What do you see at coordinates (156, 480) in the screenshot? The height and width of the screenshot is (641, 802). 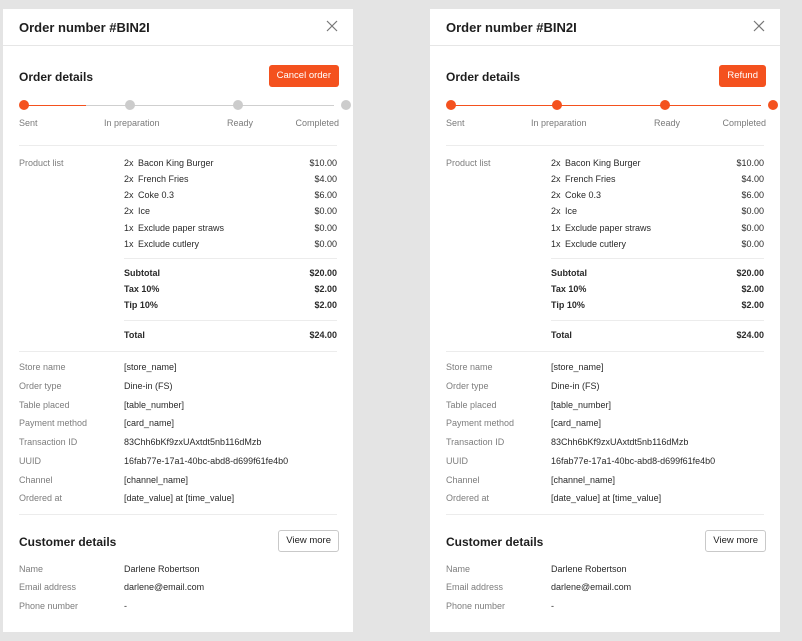 I see `channel-value: [channel_name]` at bounding box center [156, 480].